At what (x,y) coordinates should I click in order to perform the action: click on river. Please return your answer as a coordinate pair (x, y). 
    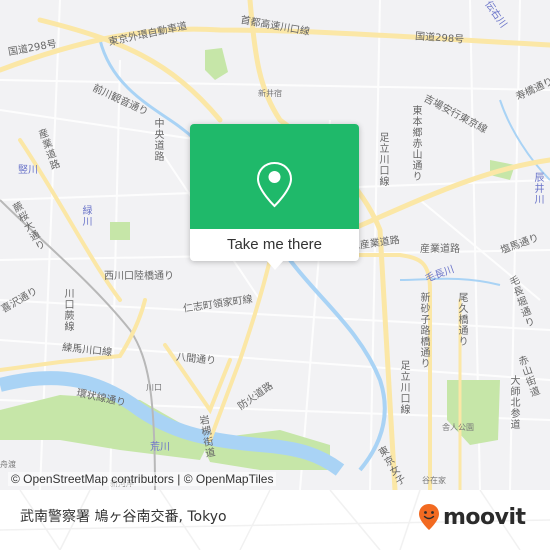
    Looking at the image, I should click on (450, 281).